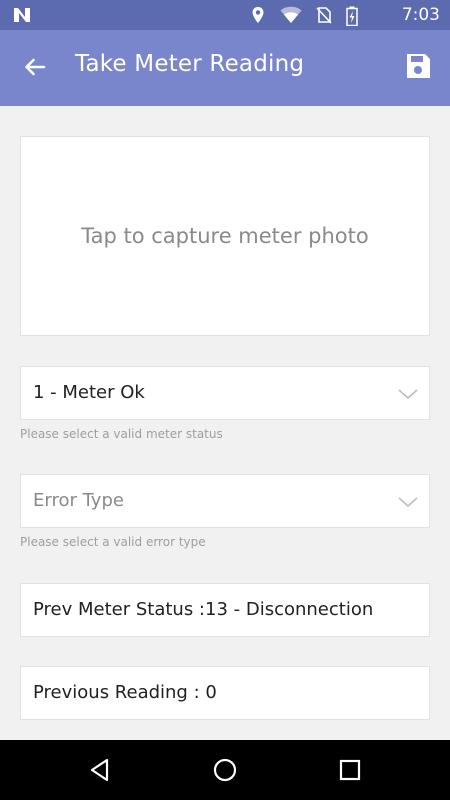 The image size is (450, 800). What do you see at coordinates (22, 15) in the screenshot?
I see `notification-n-icon` at bounding box center [22, 15].